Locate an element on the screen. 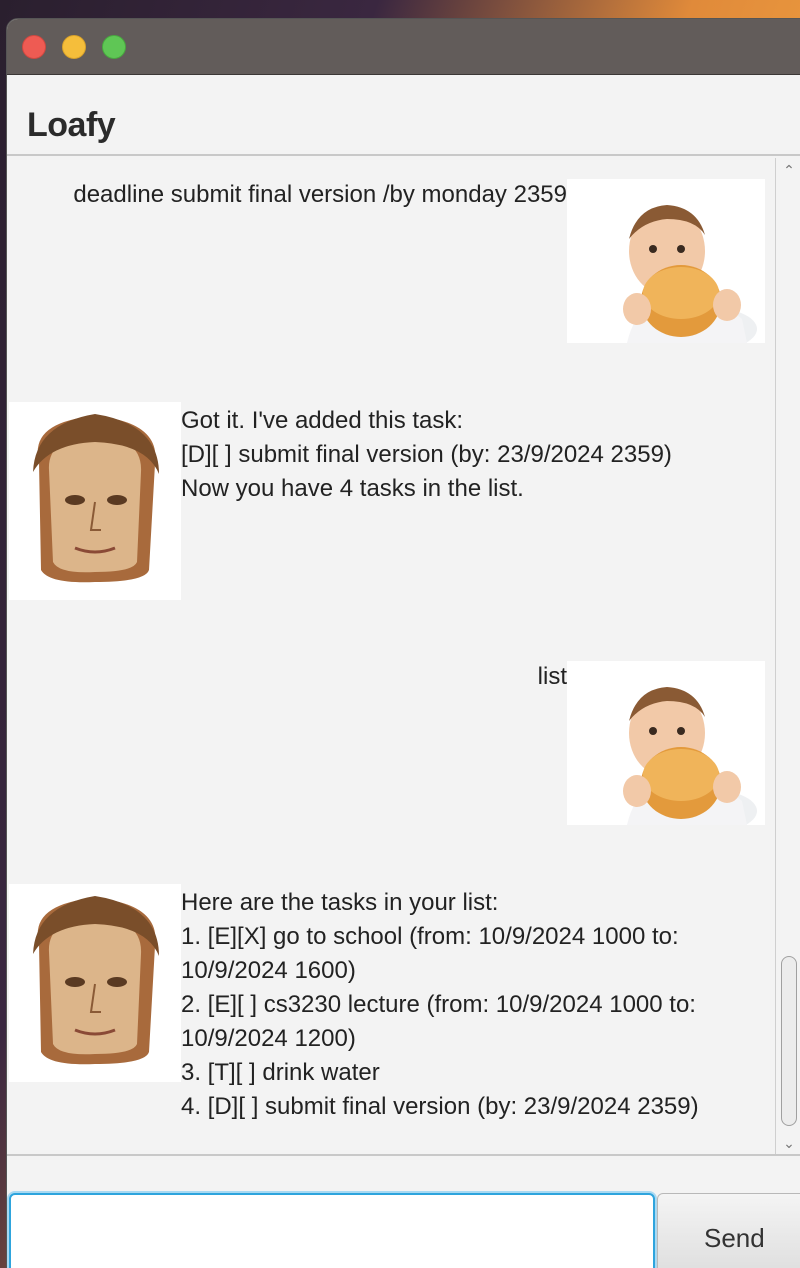 The image size is (800, 1268). message-input is located at coordinates (332, 1230).